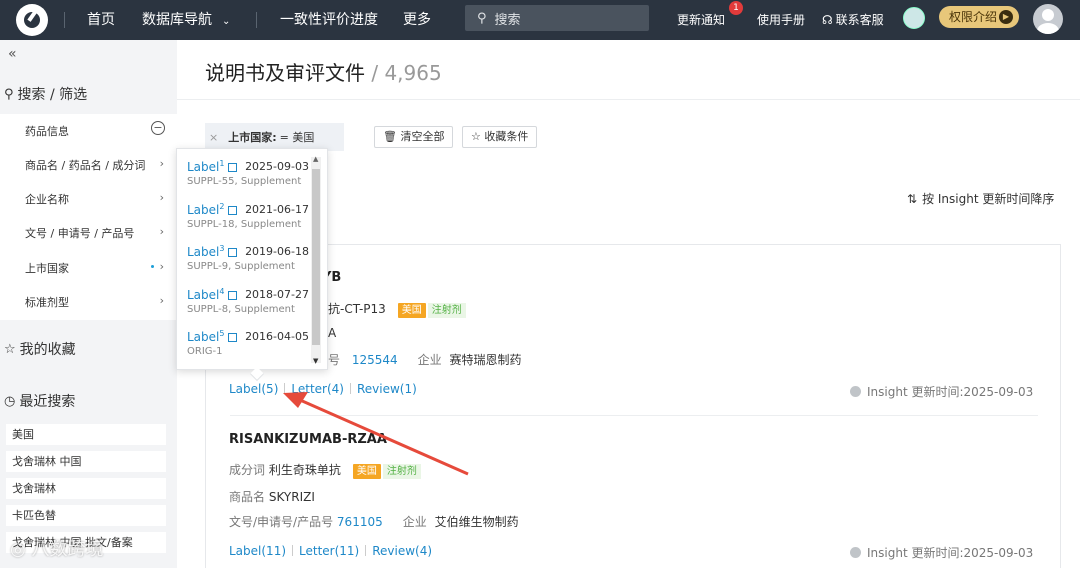  I want to click on annotation-arrow, so click(376, 434).